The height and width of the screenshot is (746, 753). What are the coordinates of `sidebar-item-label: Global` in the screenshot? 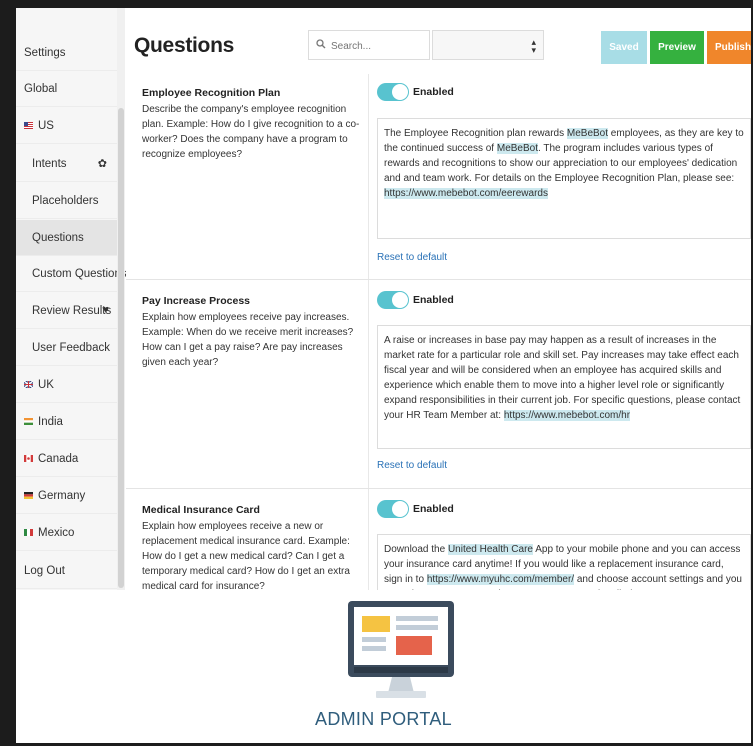 It's located at (41, 88).